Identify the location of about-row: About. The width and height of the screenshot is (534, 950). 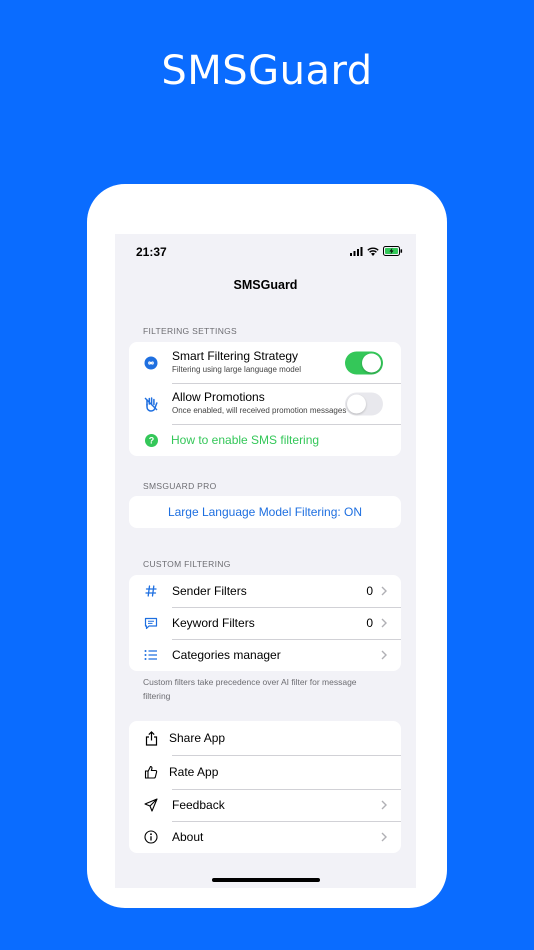
(265, 837).